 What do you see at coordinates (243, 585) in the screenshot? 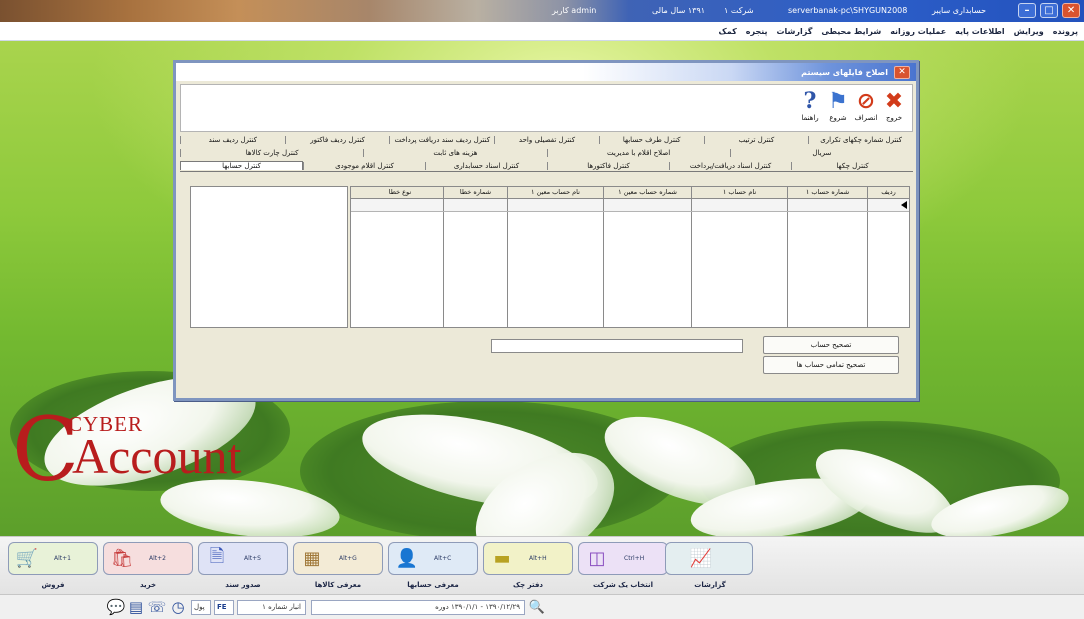
I see `shortcut-issue-voucher-label: صدور سند` at bounding box center [243, 585].